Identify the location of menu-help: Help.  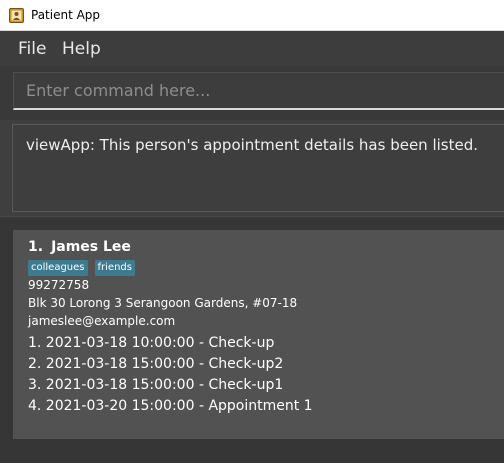
(81, 49).